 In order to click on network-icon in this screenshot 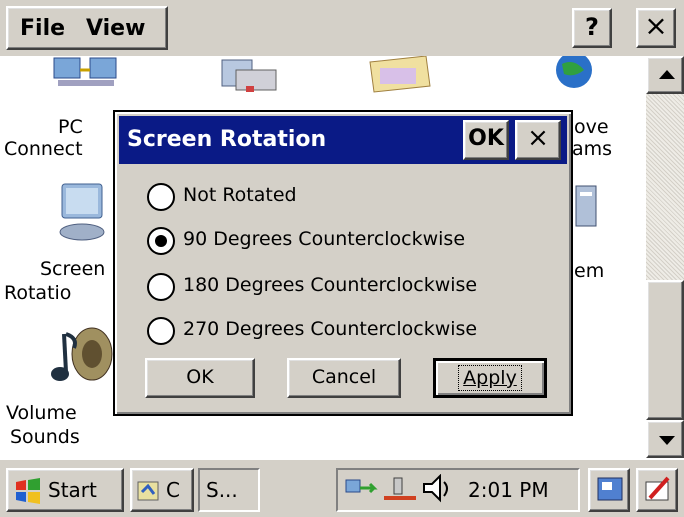, I will do `click(247, 76)`.